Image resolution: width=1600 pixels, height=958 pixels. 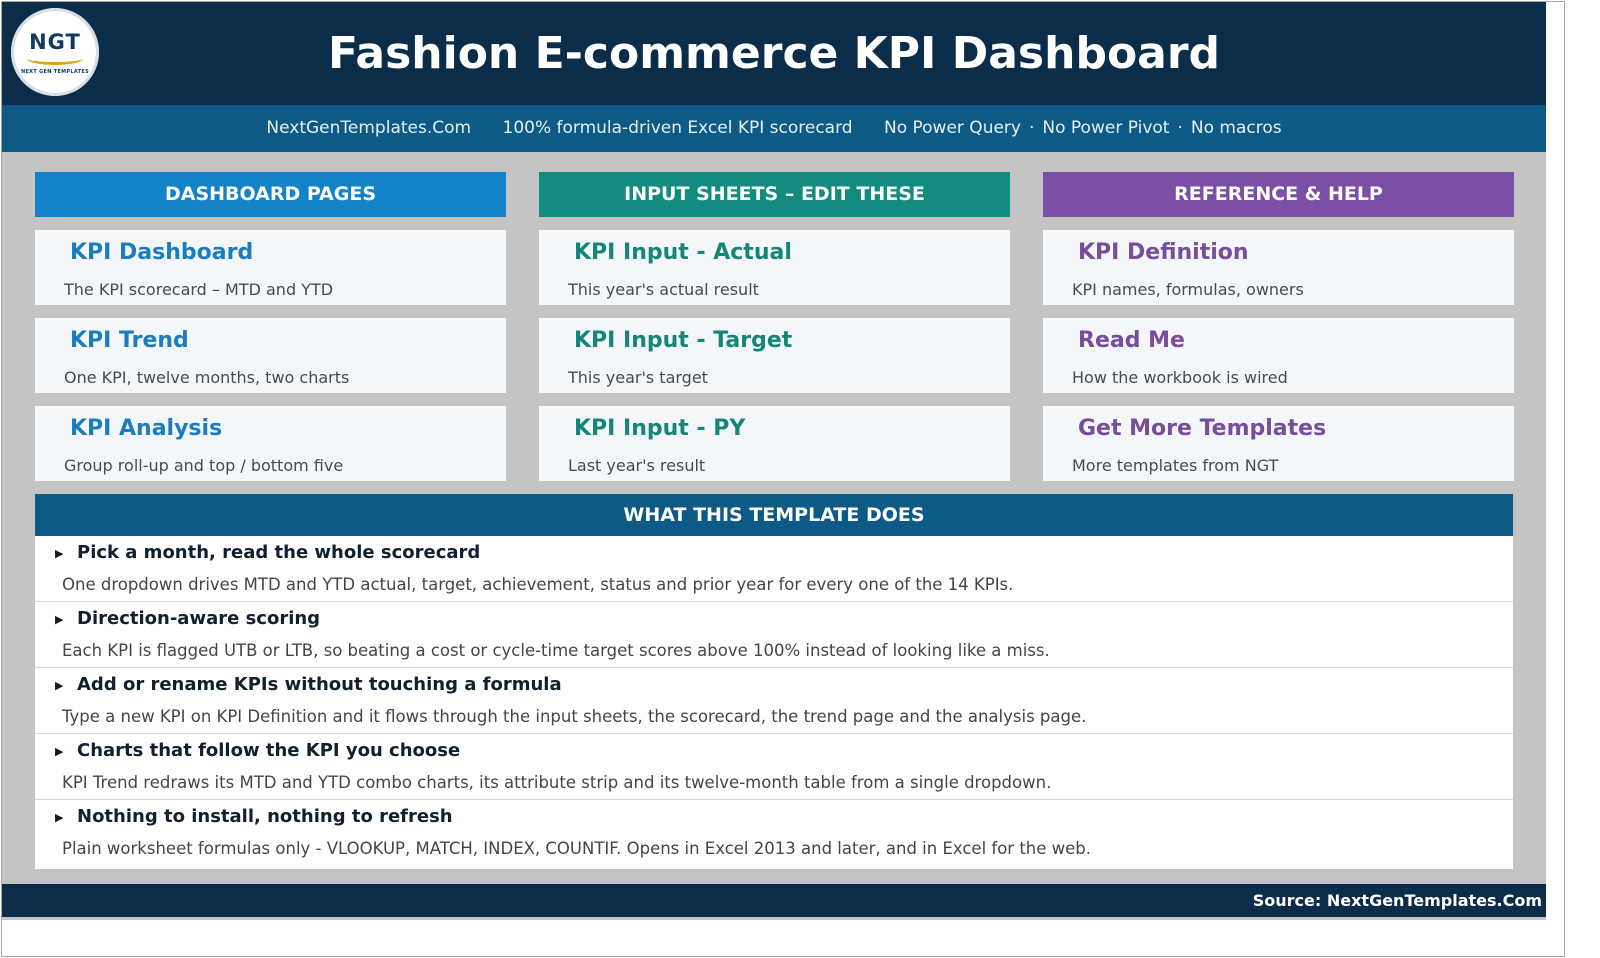 What do you see at coordinates (774, 900) in the screenshot?
I see `footer-bar: Source: NextGenTemplates.Com` at bounding box center [774, 900].